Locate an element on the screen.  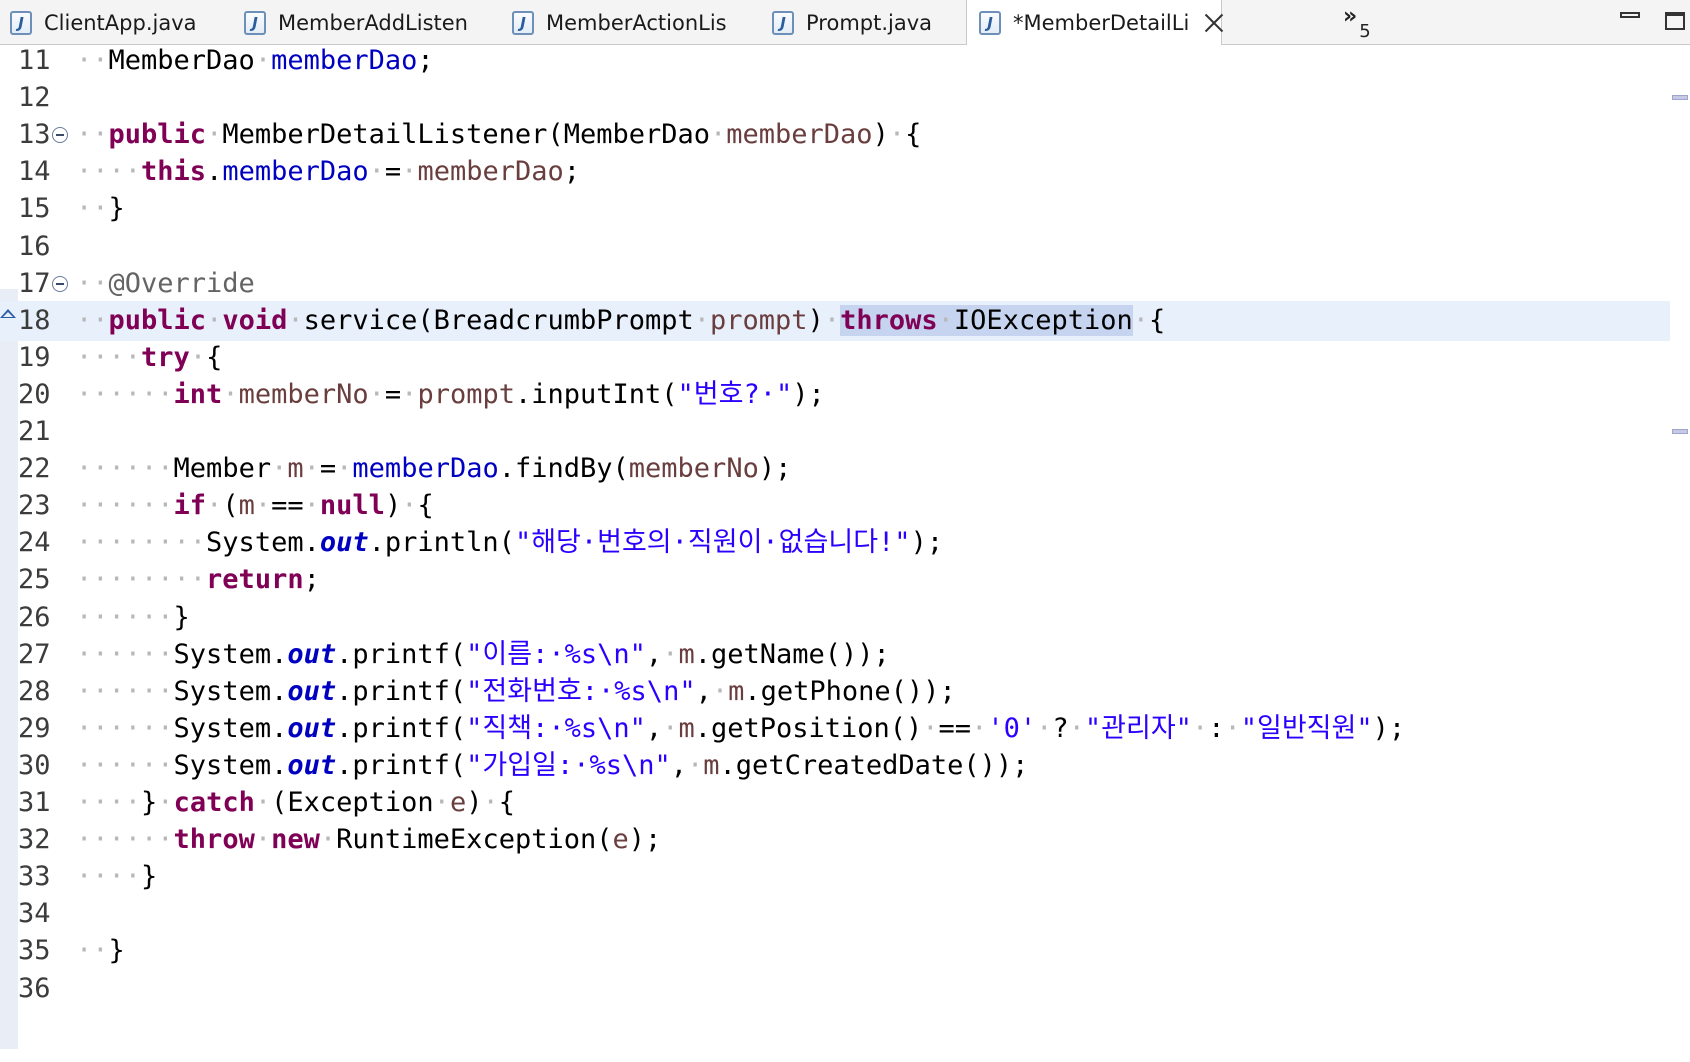
overview-ruler is located at coordinates (1680, 553).